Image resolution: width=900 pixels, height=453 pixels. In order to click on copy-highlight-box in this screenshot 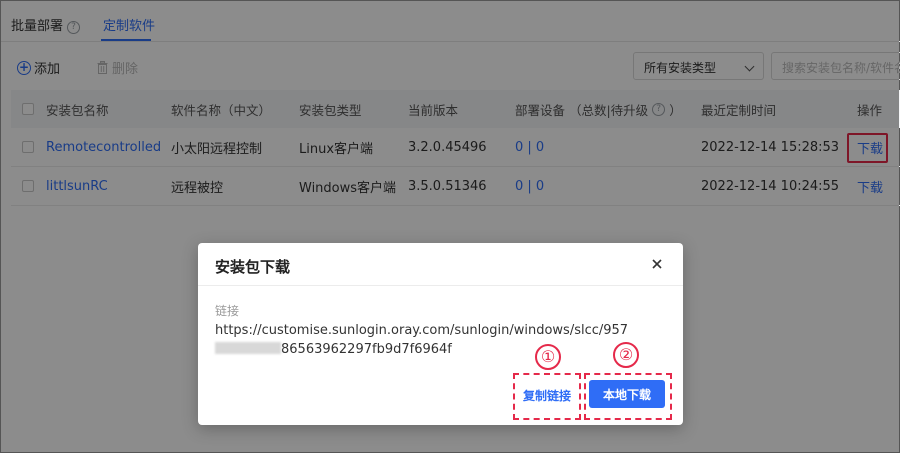, I will do `click(547, 396)`.